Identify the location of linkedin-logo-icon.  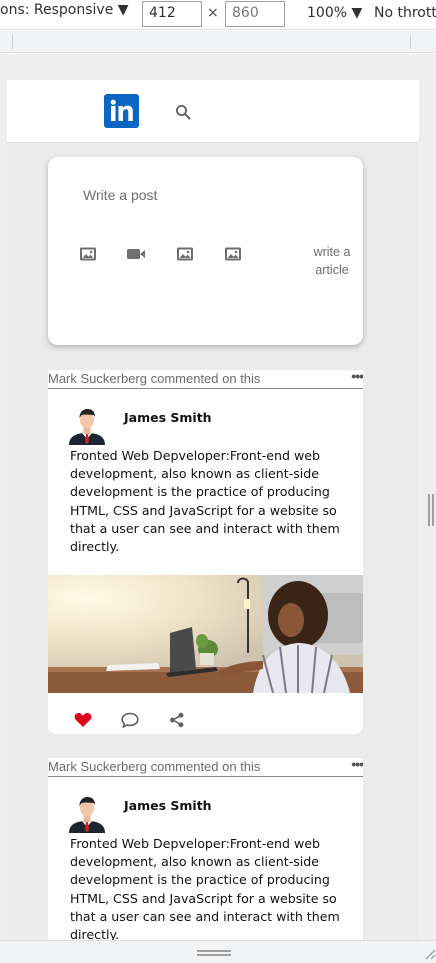
(121, 110).